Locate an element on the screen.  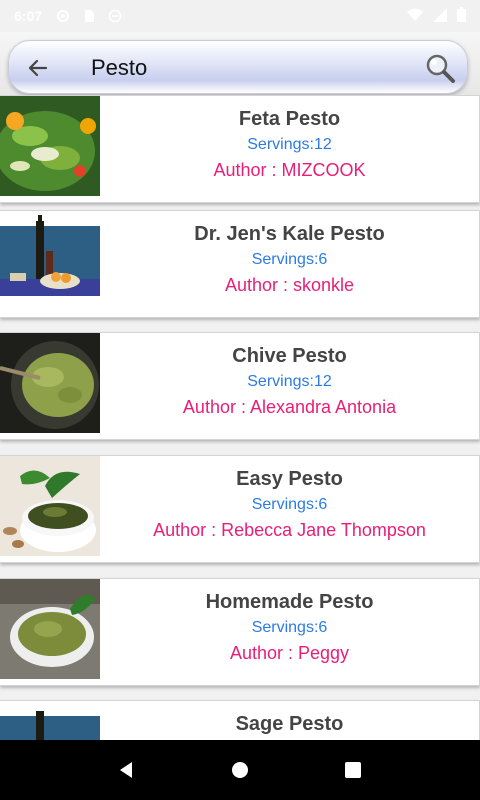
search-button is located at coordinates (440, 68).